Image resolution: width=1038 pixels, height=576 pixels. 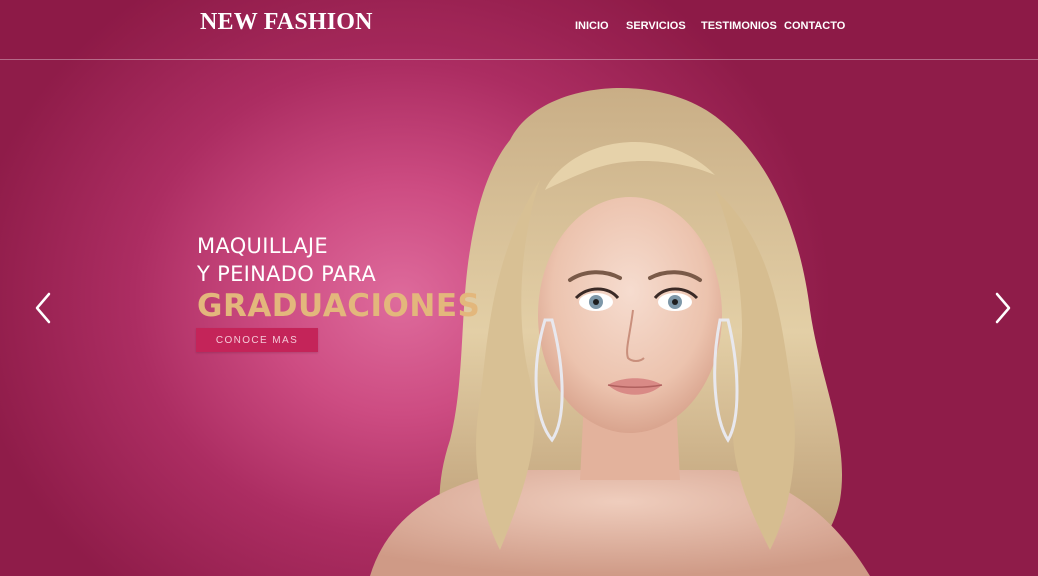 I want to click on headline-line-2: Y PEINADO PARA, so click(x=287, y=274).